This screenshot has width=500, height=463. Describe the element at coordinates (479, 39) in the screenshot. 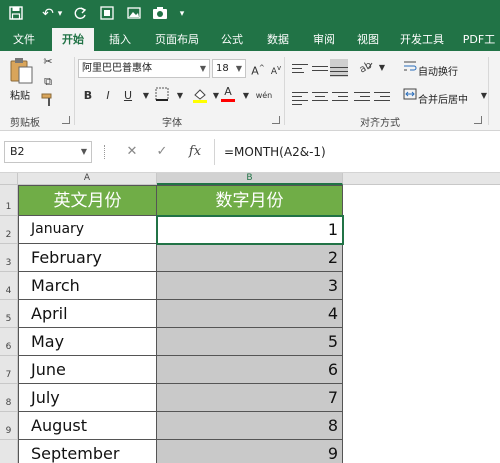

I see `tab-pdf: PDF工` at that location.